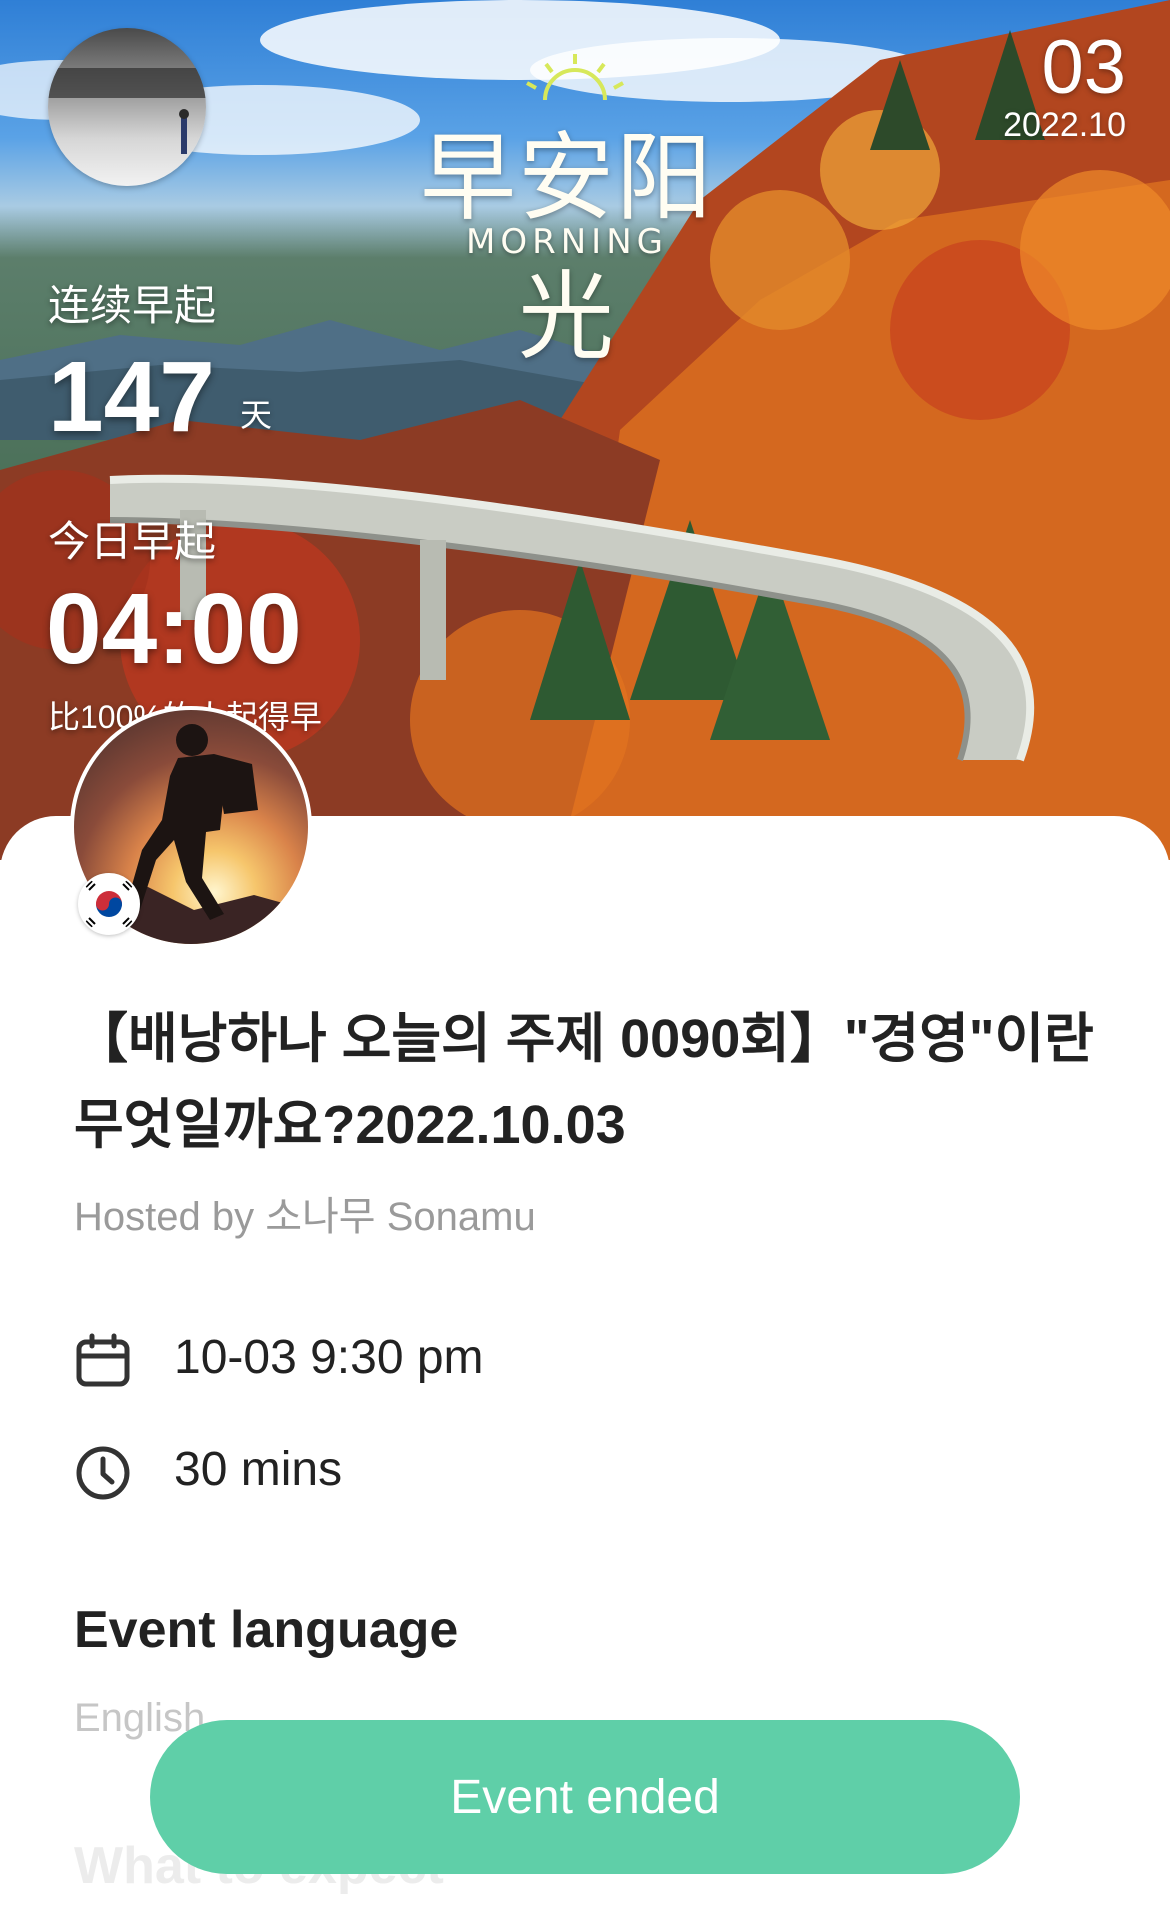  Describe the element at coordinates (567, 242) in the screenshot. I see `brand-logo-subtitle: MORNING` at that location.